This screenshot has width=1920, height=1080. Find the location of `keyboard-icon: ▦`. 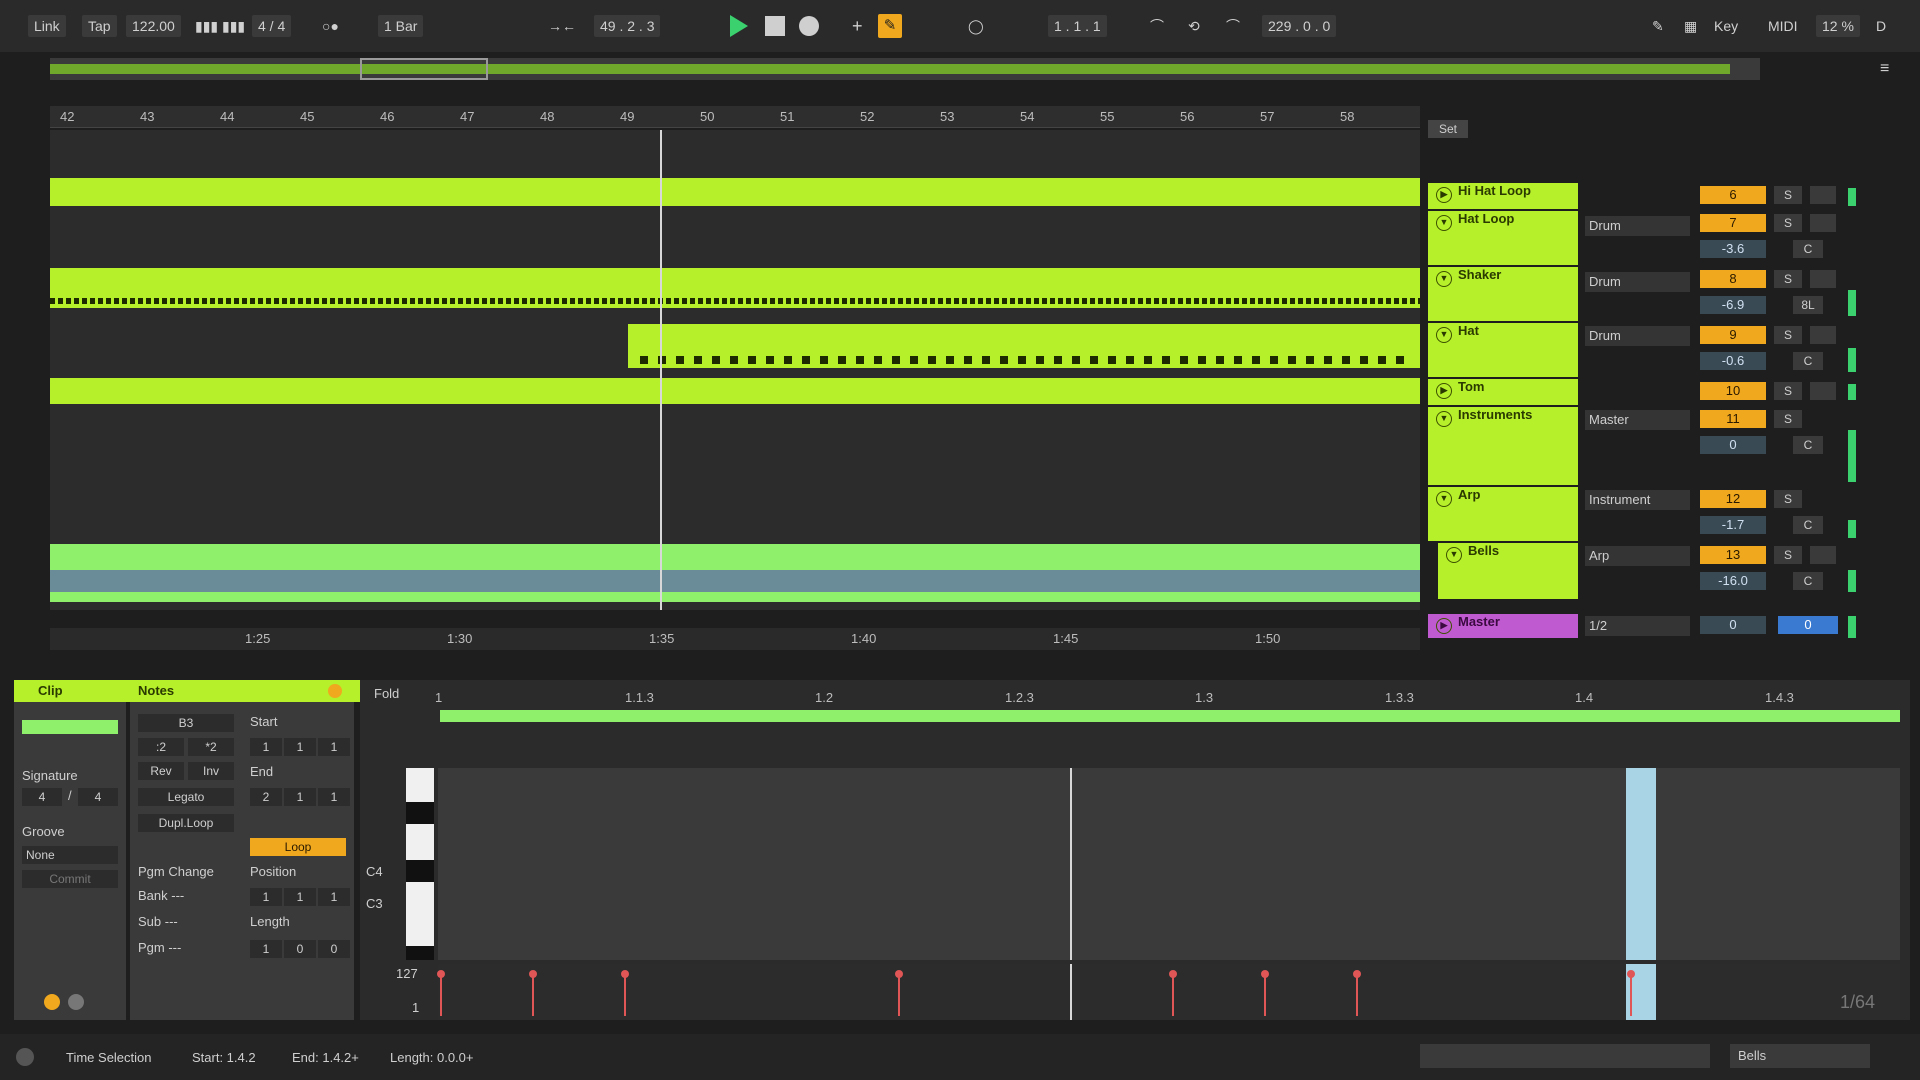

keyboard-icon: ▦ is located at coordinates (1690, 26).